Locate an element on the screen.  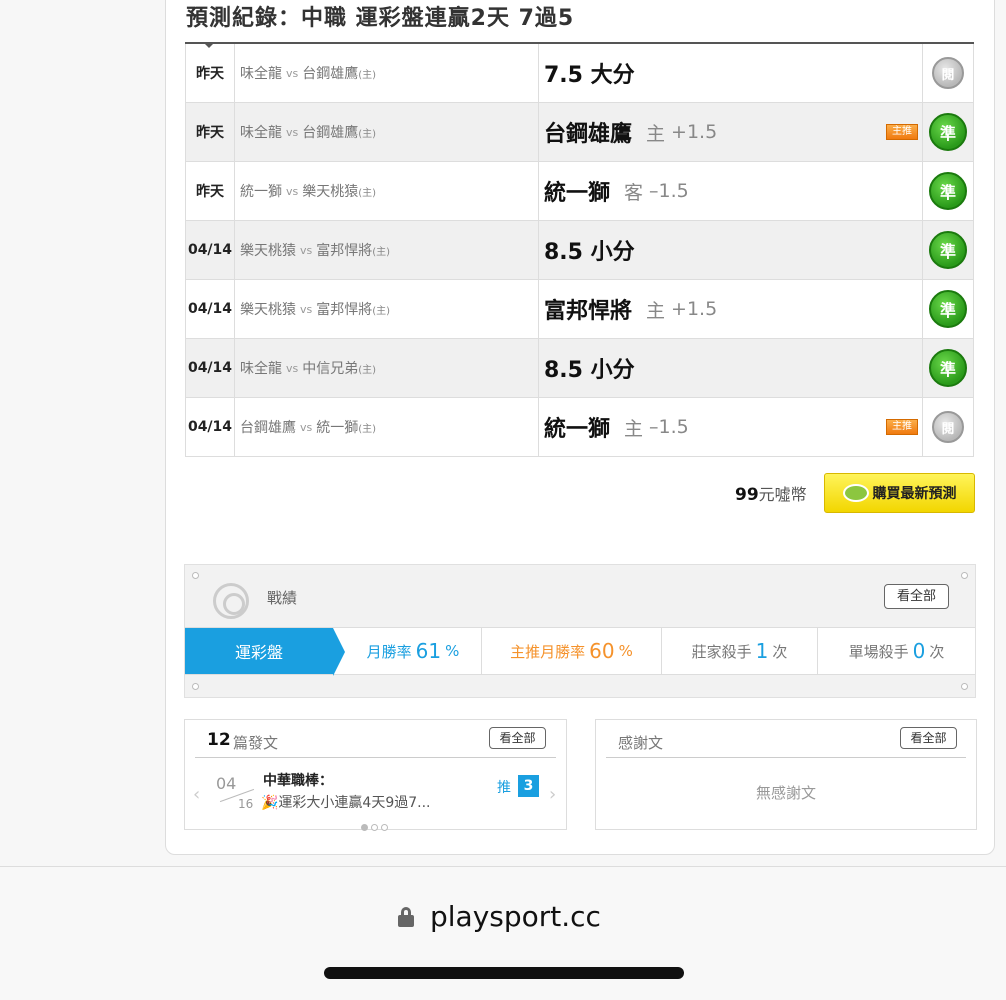
thanks-empty-text: 無感謝文 is located at coordinates (785, 793).